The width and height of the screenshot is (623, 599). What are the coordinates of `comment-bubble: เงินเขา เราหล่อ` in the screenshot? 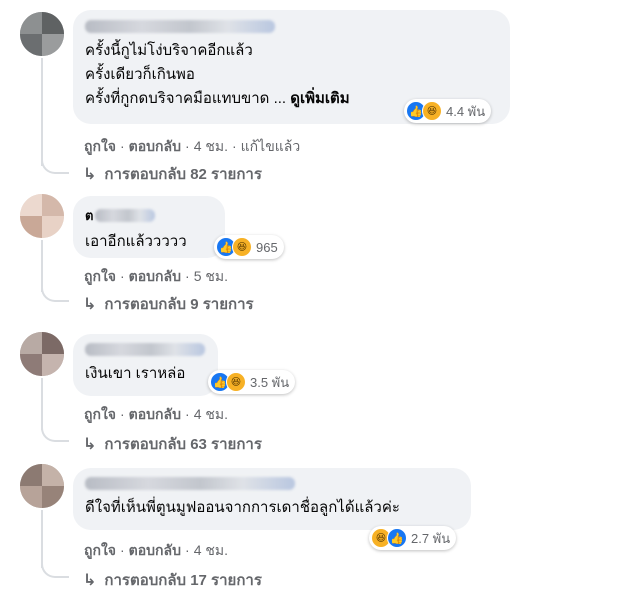 It's located at (145, 365).